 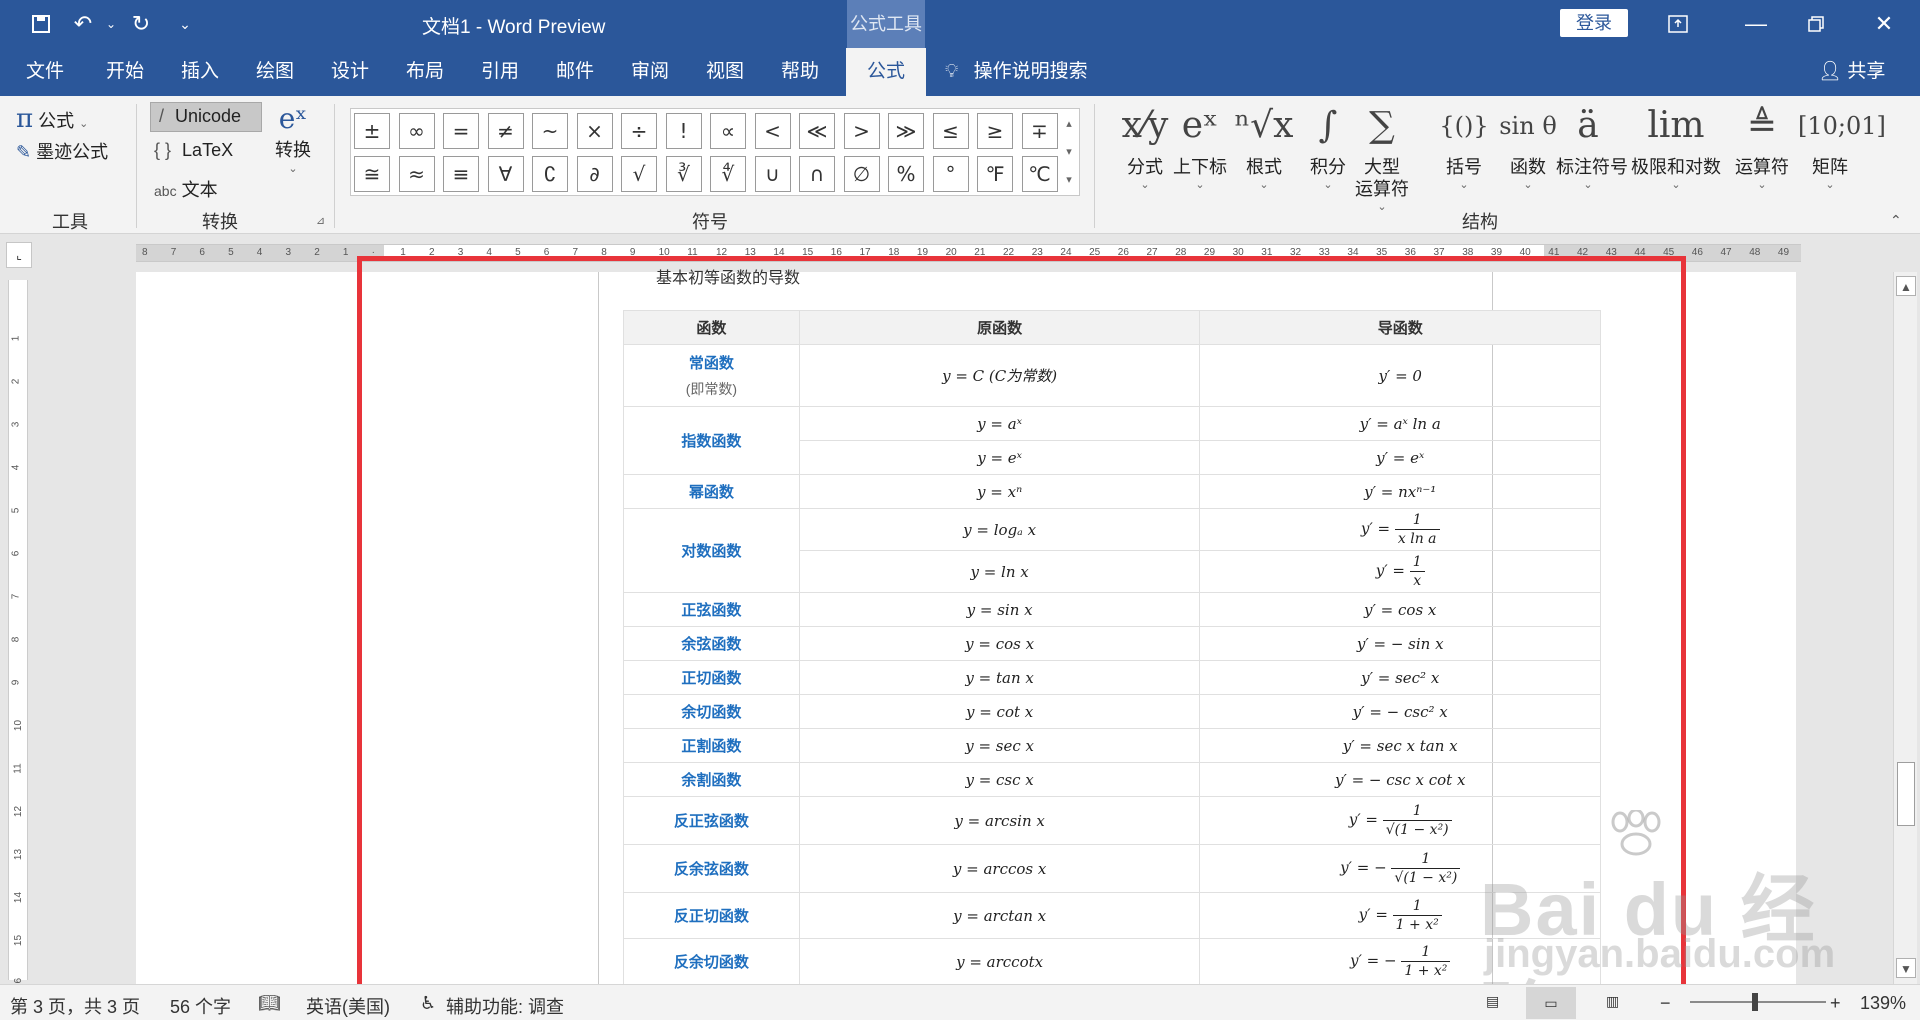 I want to click on derivative-cell: y′ = − sin x, so click(x=1400, y=643).